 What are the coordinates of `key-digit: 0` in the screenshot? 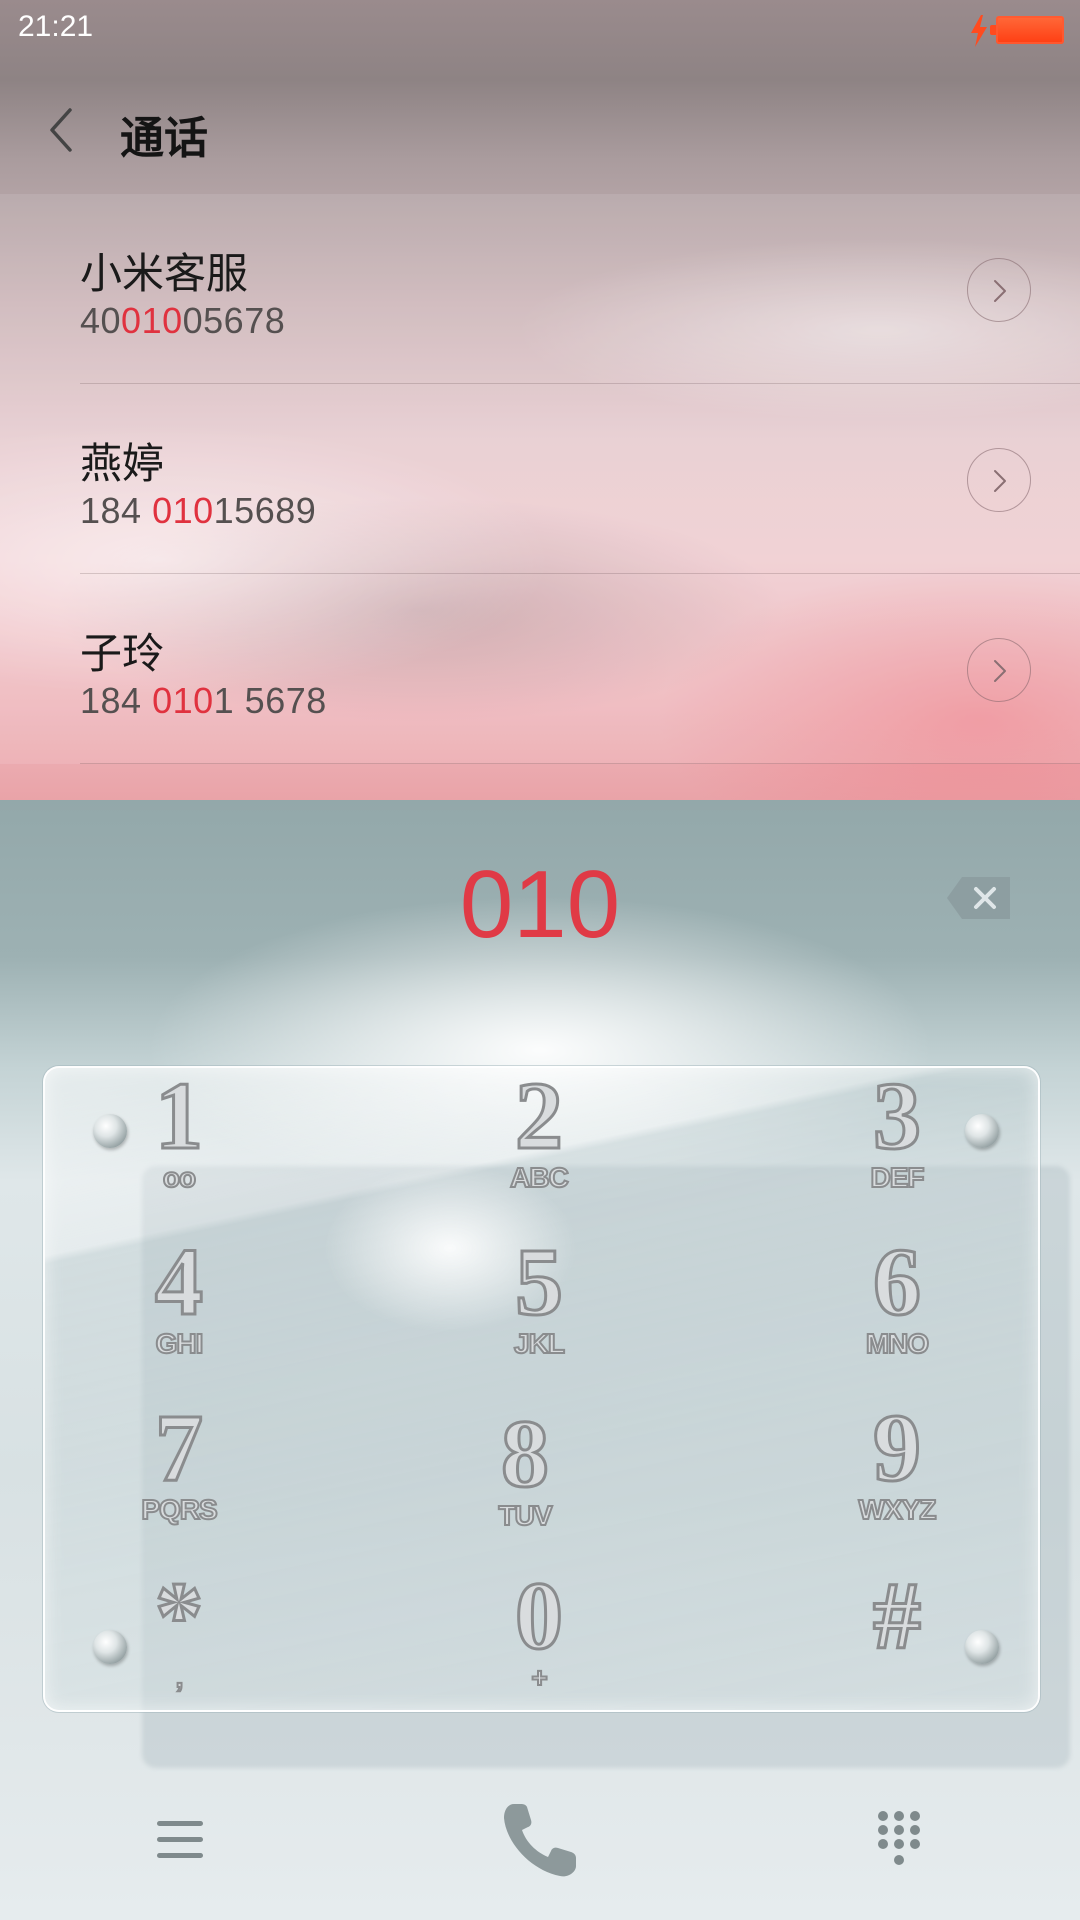 It's located at (539, 1615).